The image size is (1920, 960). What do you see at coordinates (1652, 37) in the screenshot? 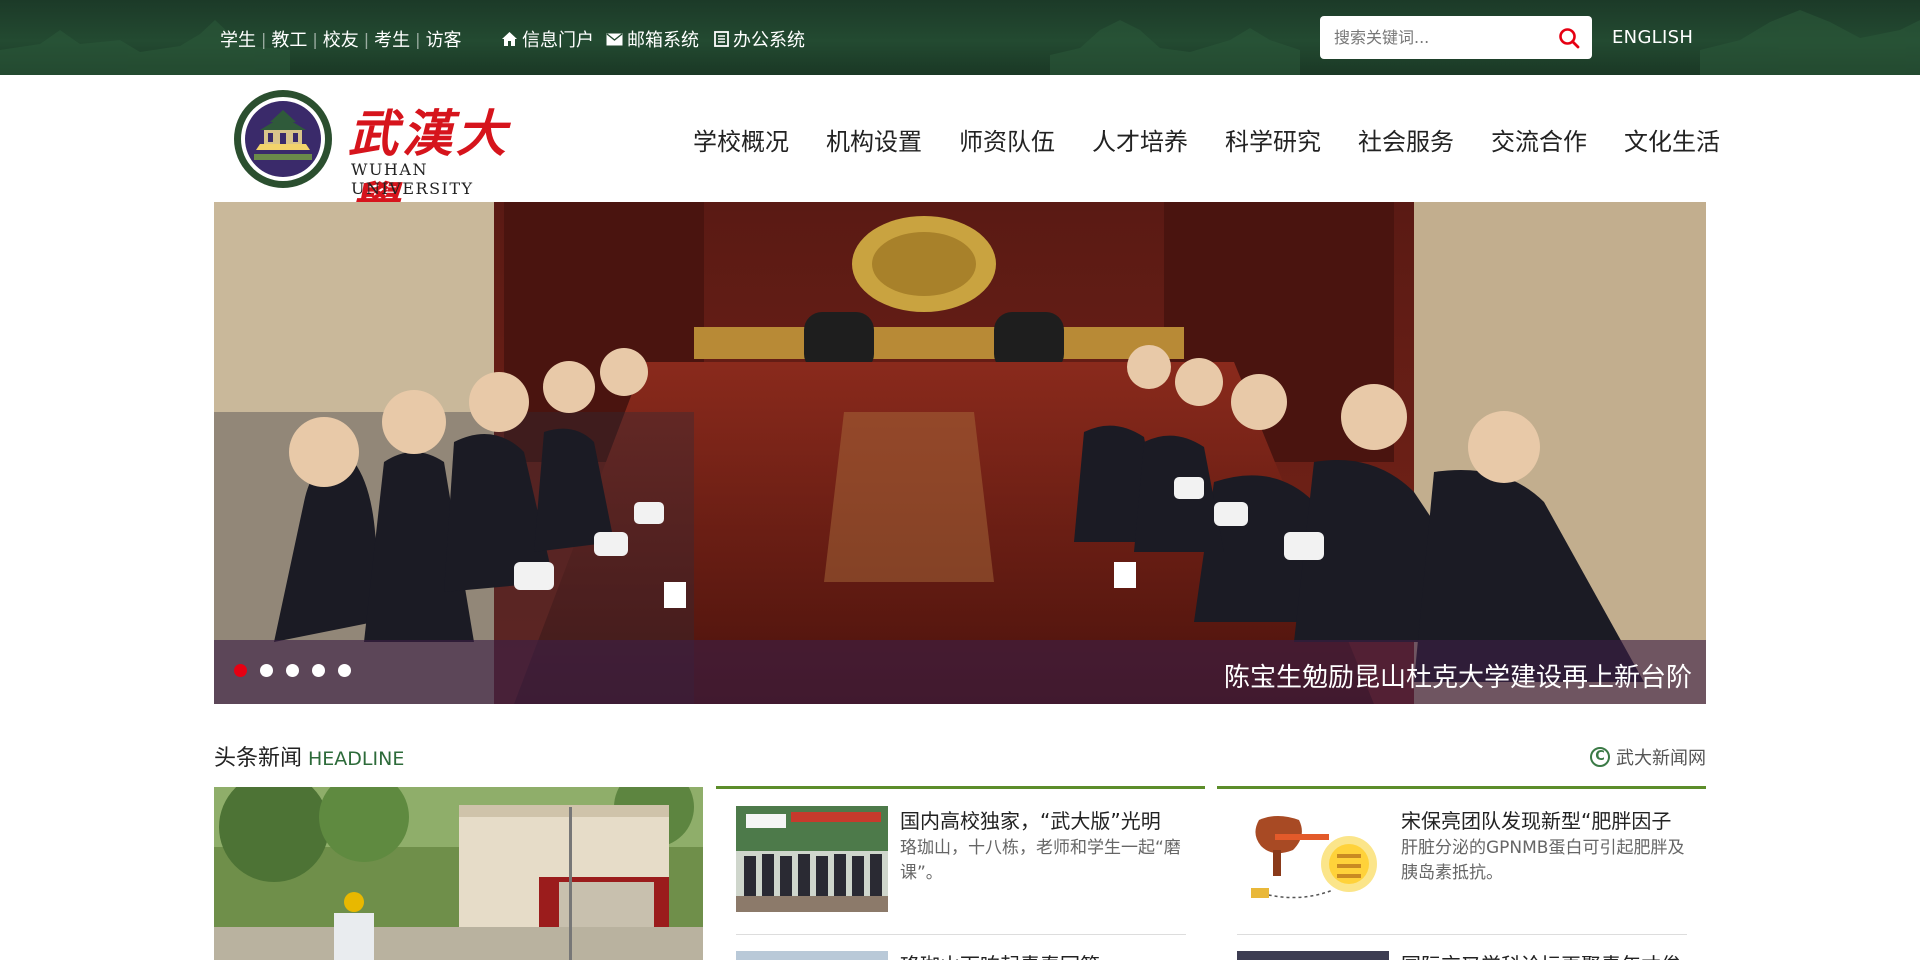
I see `english-site-link: ENGLISH` at bounding box center [1652, 37].